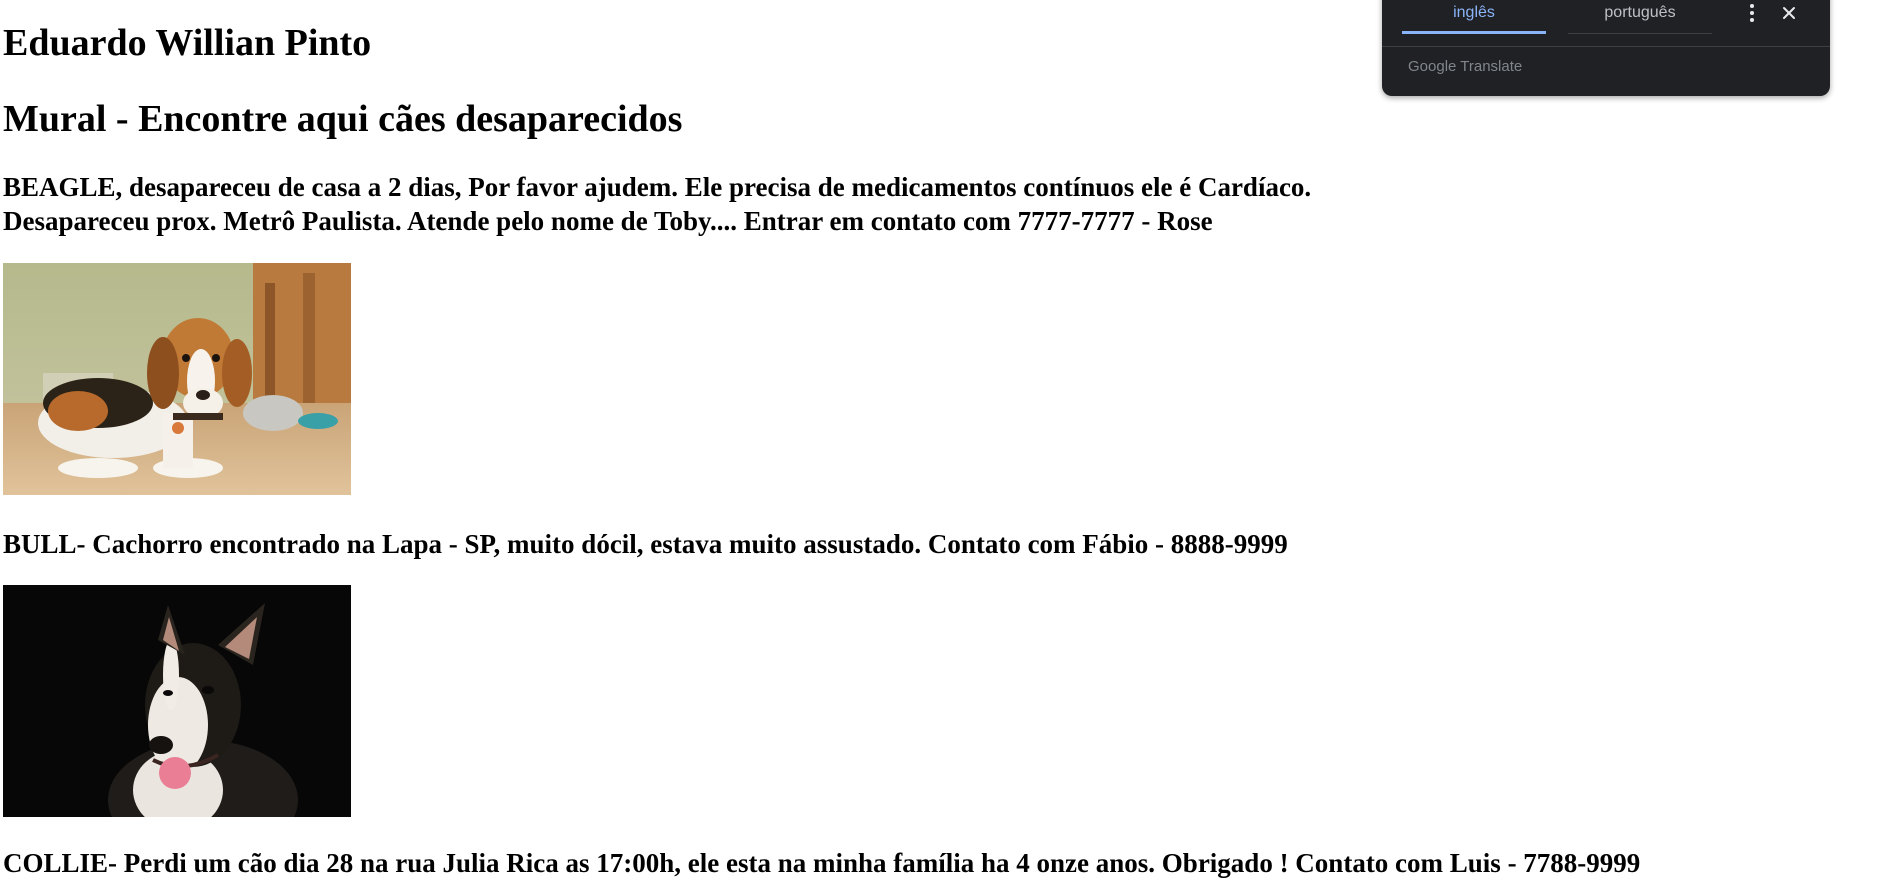 Image resolution: width=1885 pixels, height=894 pixels. What do you see at coordinates (177, 379) in the screenshot?
I see `beagle-photo` at bounding box center [177, 379].